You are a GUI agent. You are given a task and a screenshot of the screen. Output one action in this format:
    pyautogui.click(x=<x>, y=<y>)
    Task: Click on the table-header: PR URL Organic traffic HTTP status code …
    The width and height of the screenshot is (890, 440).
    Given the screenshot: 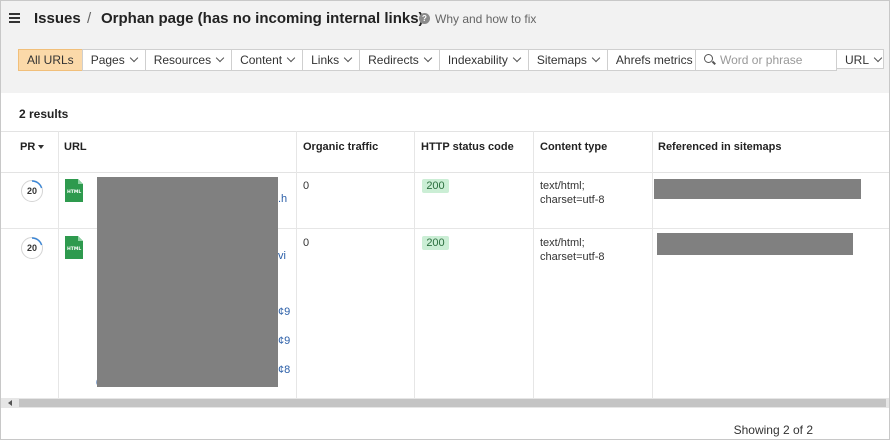 What is the action you would take?
    pyautogui.click(x=445, y=152)
    